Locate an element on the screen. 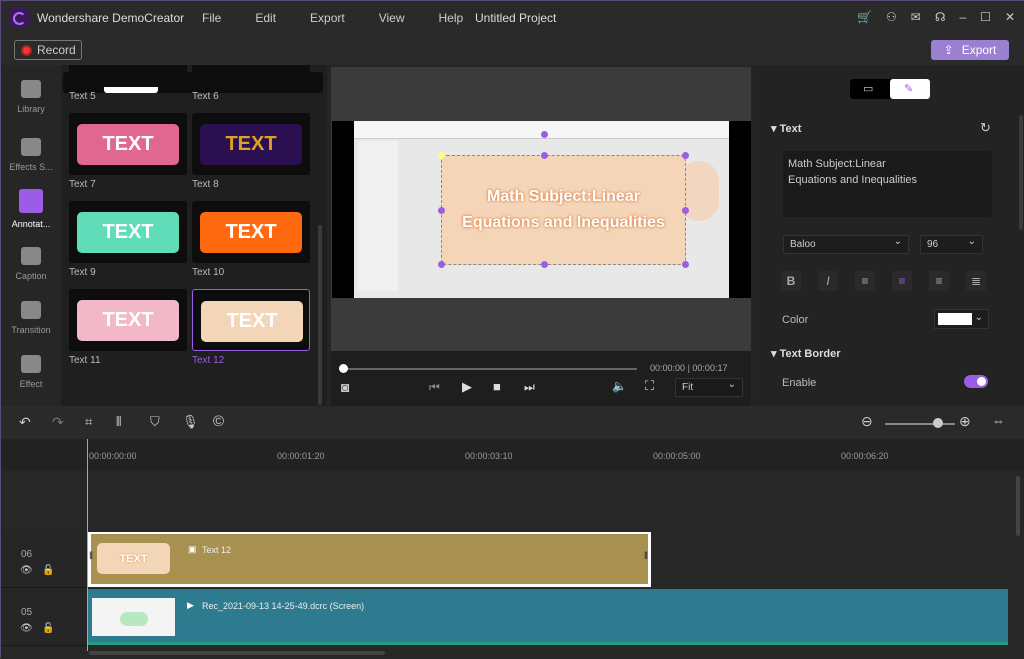  playhead is located at coordinates (87, 545).